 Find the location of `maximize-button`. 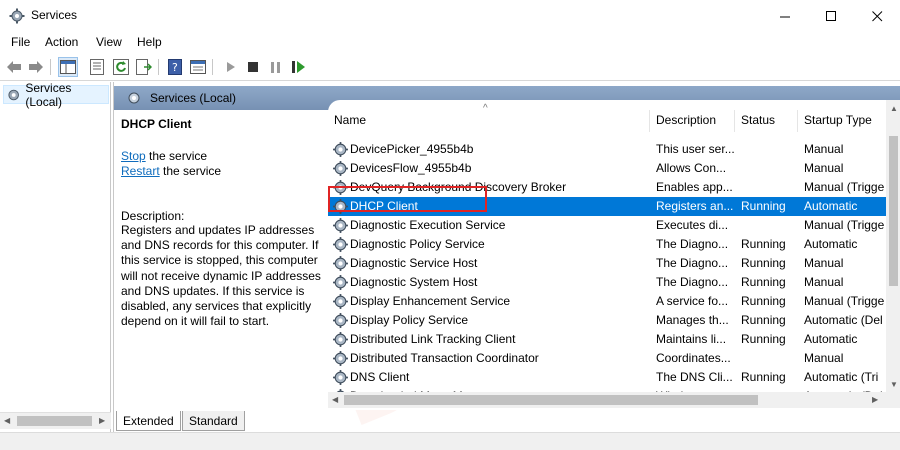

maximize-button is located at coordinates (831, 16).